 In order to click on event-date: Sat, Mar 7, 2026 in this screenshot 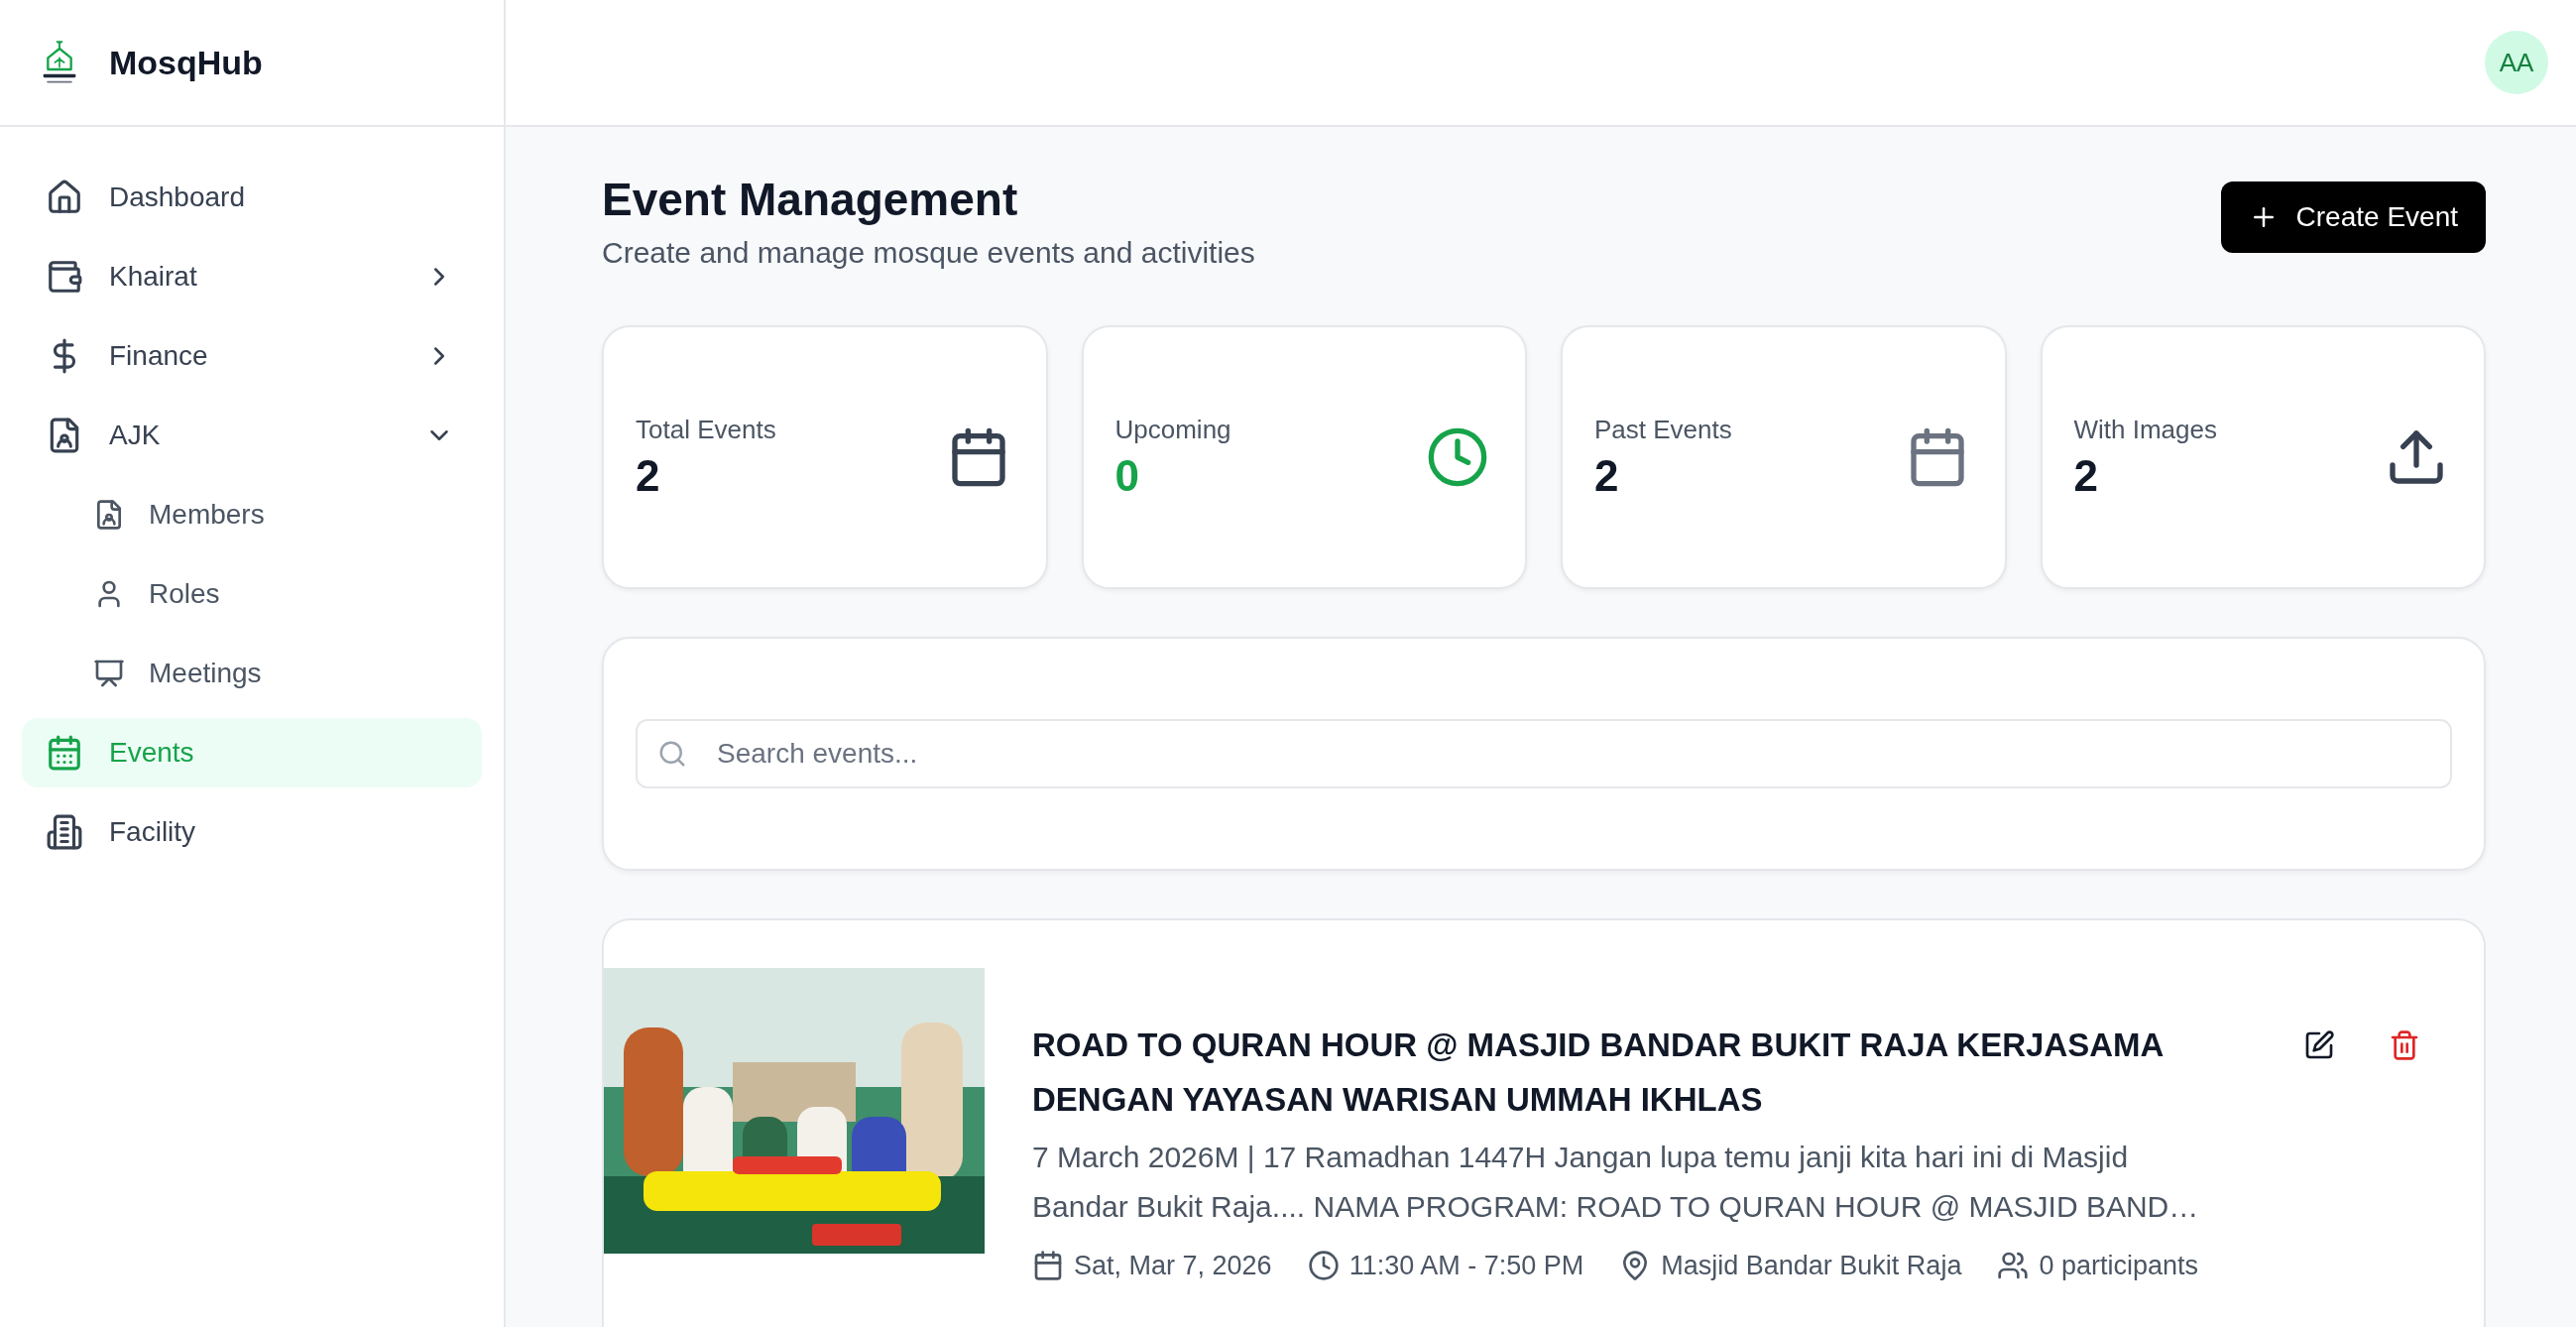, I will do `click(1173, 1265)`.